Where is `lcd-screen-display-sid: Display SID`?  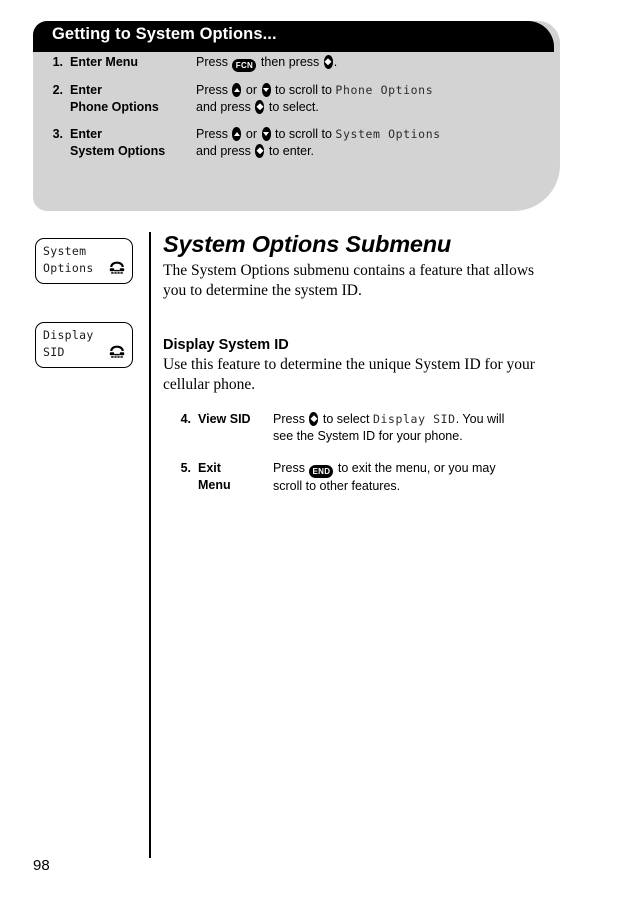 lcd-screen-display-sid: Display SID is located at coordinates (84, 345).